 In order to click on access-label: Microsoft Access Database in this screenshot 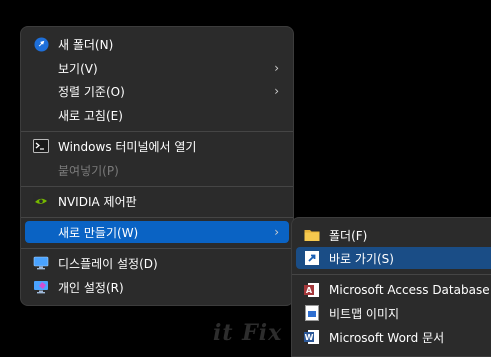, I will do `click(409, 290)`.